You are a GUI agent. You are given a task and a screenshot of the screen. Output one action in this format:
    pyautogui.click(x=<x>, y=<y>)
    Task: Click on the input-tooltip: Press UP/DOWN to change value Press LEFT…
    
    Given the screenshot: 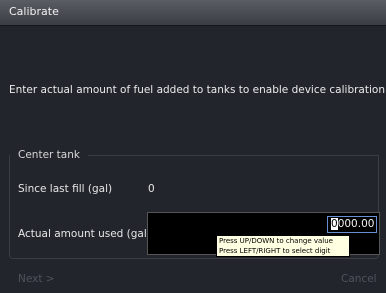 What is the action you would take?
    pyautogui.click(x=283, y=246)
    